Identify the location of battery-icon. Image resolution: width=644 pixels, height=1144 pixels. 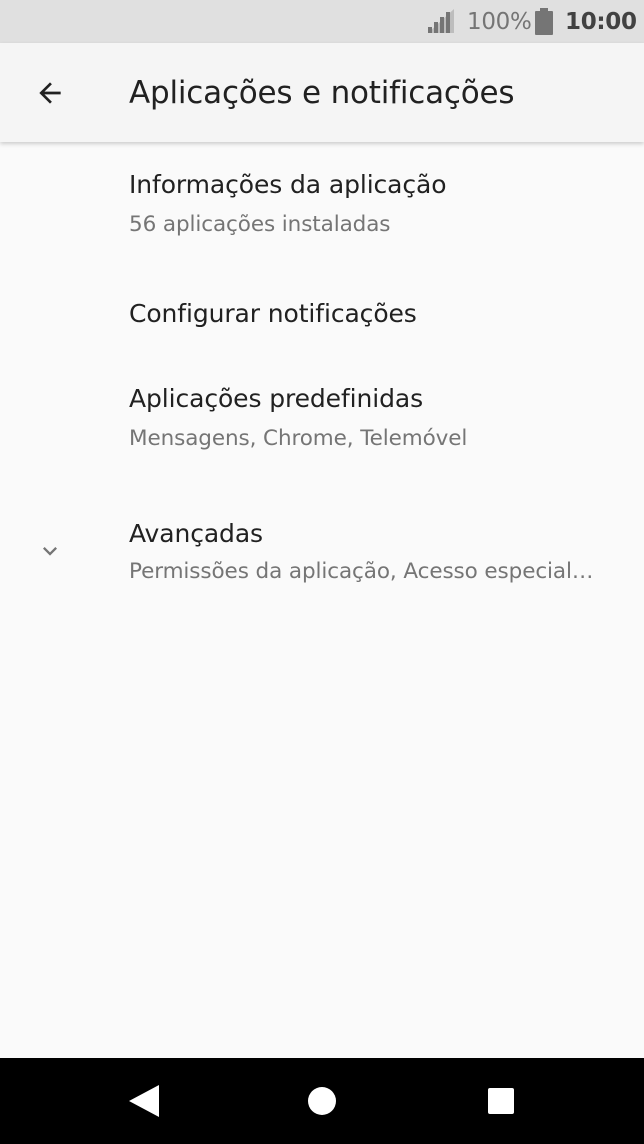
(544, 21).